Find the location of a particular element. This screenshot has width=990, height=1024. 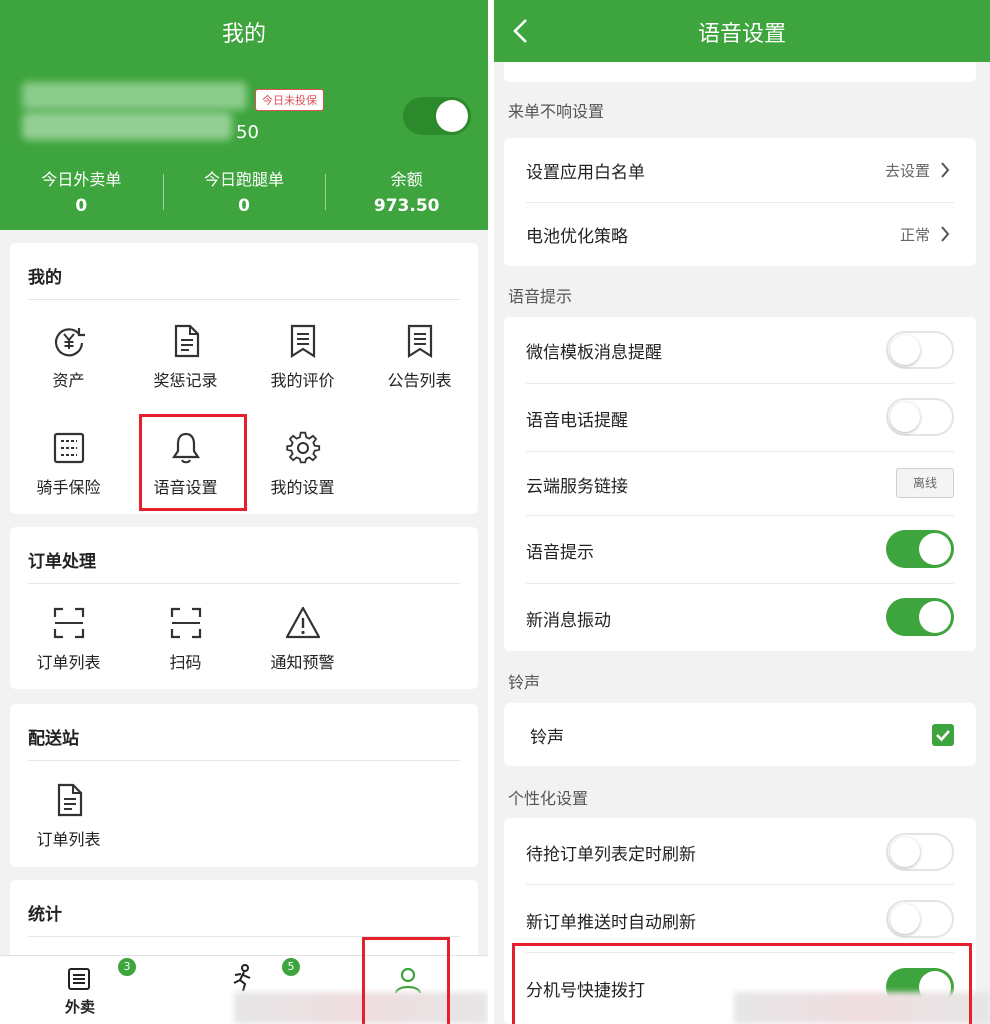

section-title: 统计 is located at coordinates (45, 915).